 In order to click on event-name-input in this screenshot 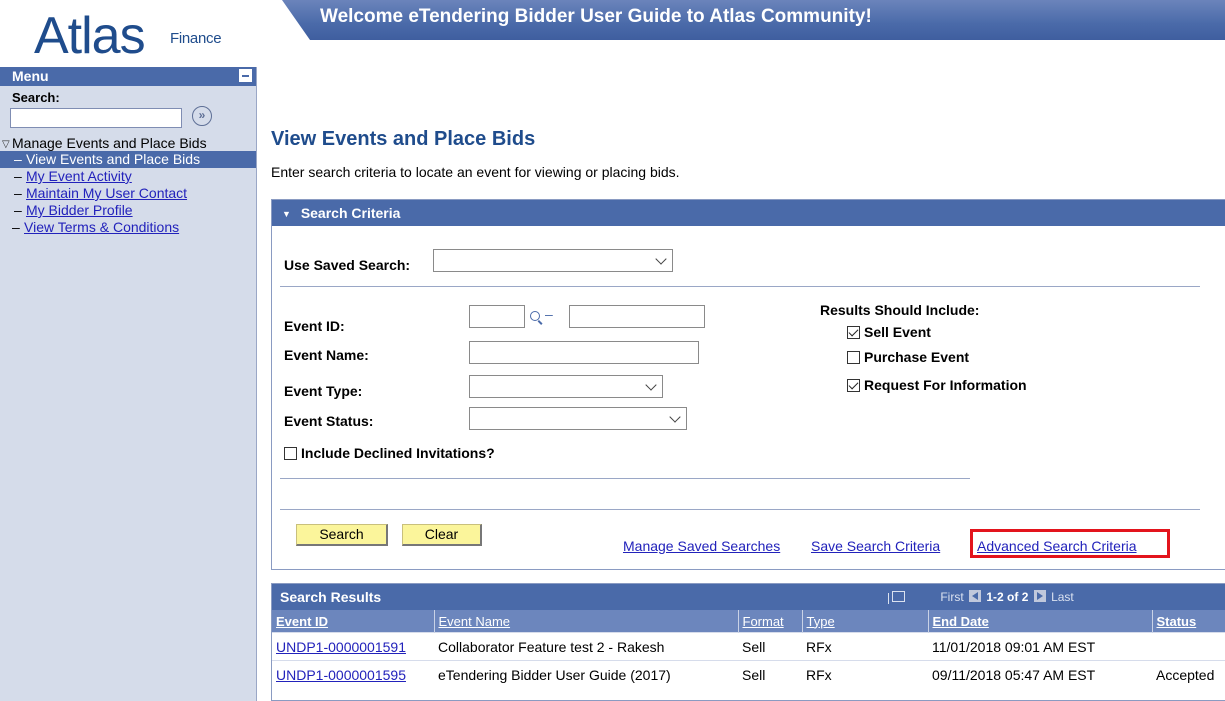, I will do `click(584, 352)`.